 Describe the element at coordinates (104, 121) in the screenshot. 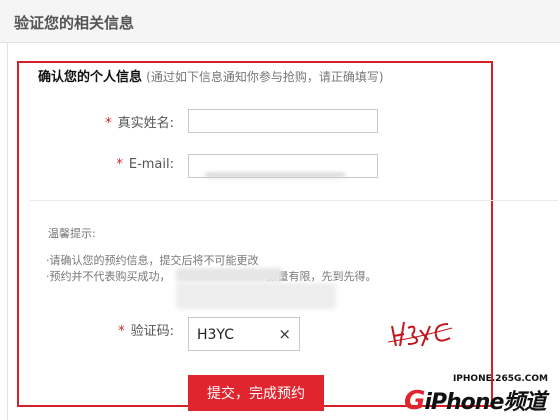

I see `name-label: * 真实姓名:` at that location.